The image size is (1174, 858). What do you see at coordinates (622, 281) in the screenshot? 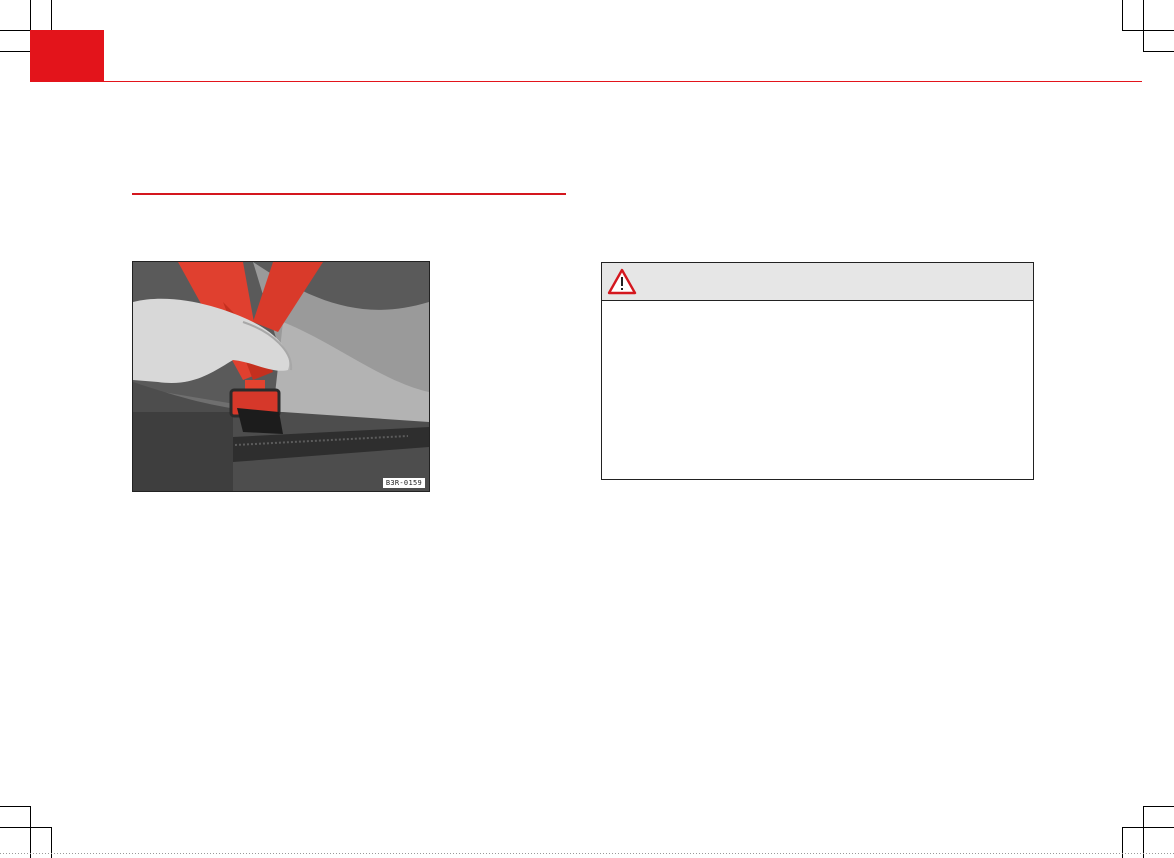
I see `warning-triangle-icon` at bounding box center [622, 281].